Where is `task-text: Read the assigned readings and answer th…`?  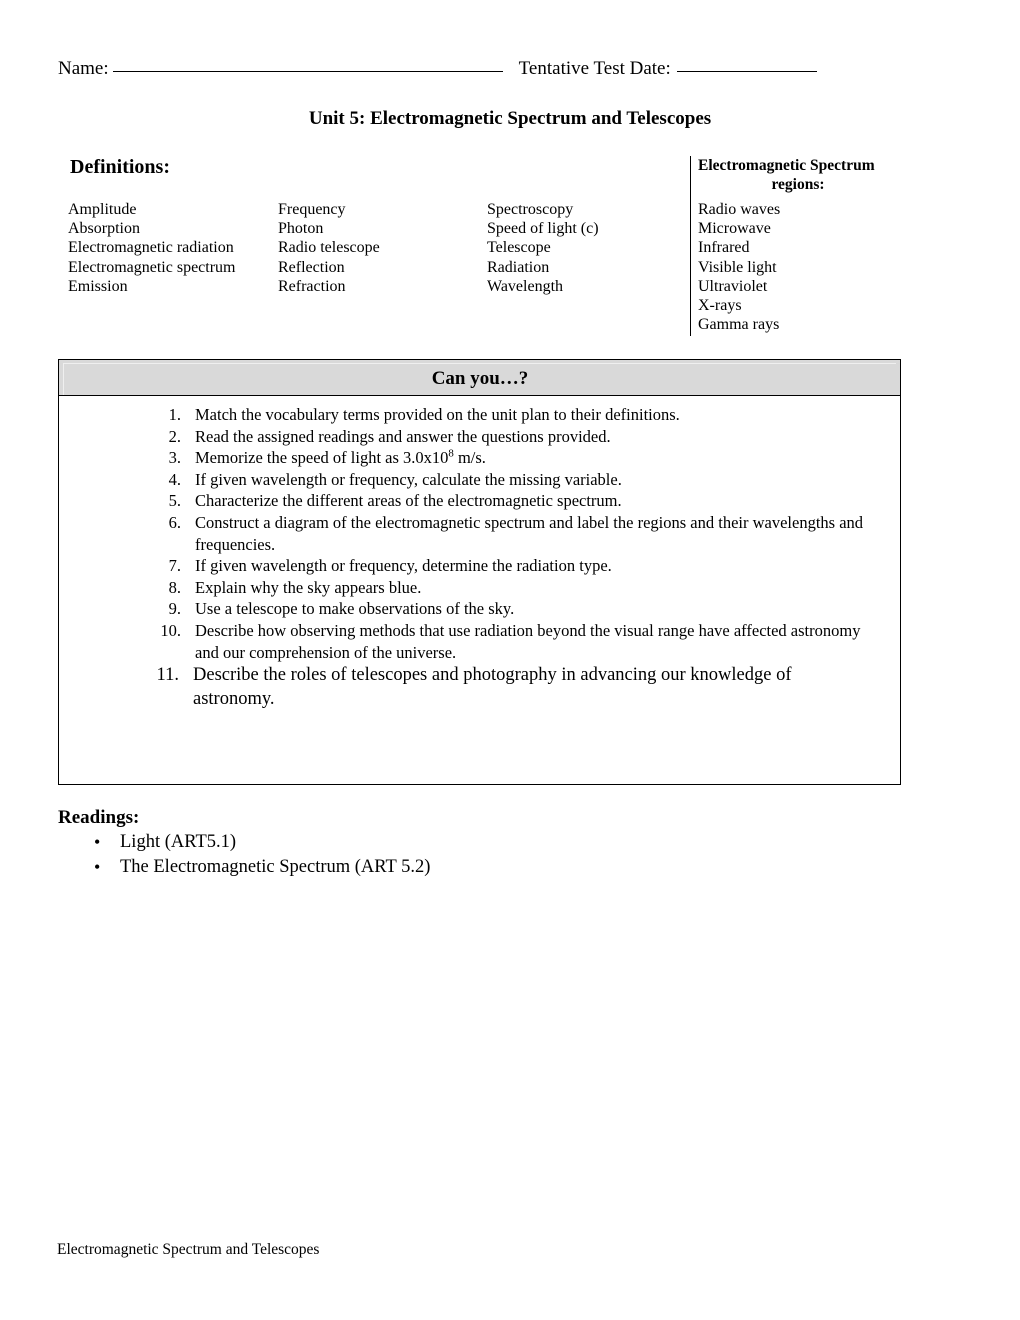
task-text: Read the assigned readings and answer th… is located at coordinates (403, 436).